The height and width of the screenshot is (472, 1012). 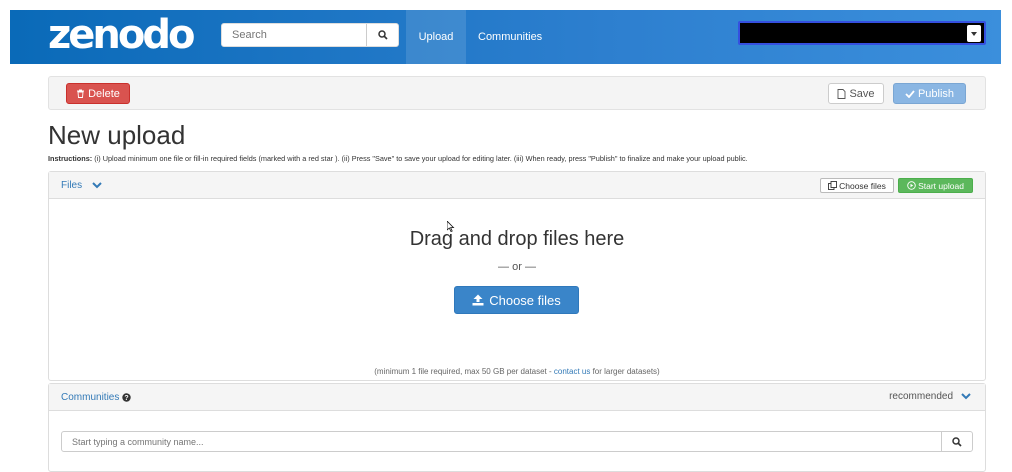 What do you see at coordinates (936, 93) in the screenshot?
I see `publish-label: Publish` at bounding box center [936, 93].